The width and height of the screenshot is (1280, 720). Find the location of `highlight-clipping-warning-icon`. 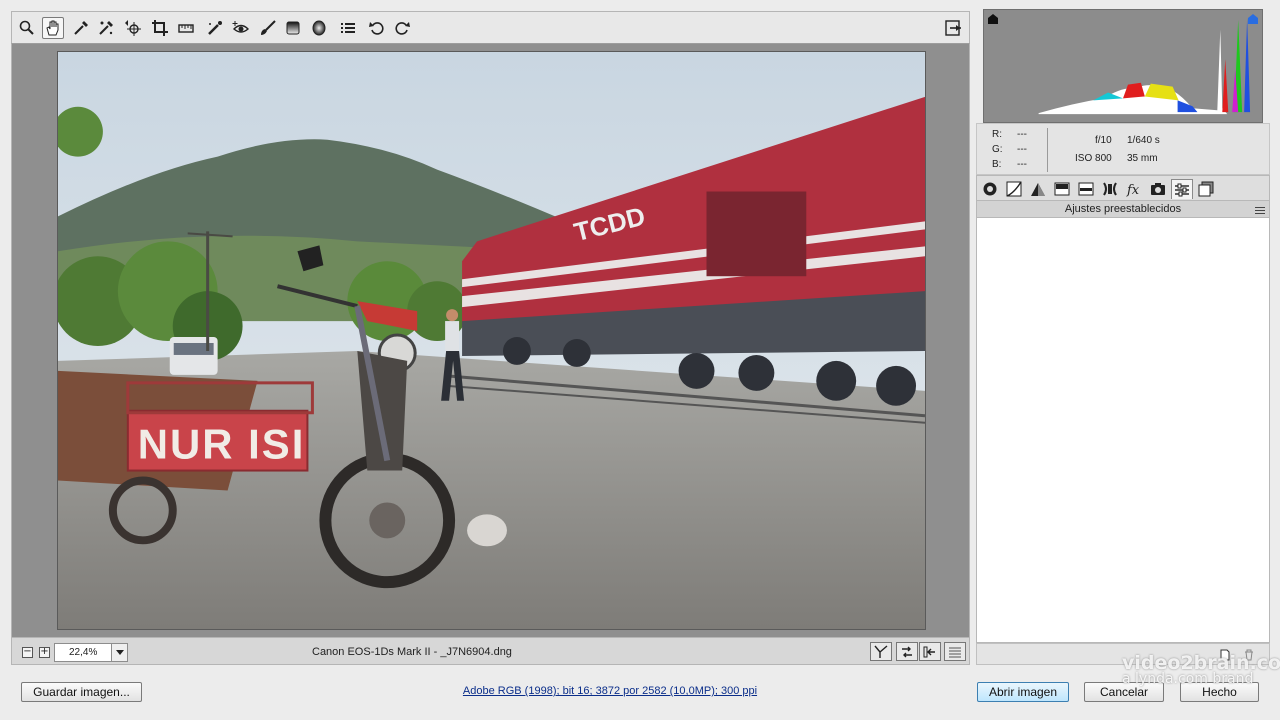

highlight-clipping-warning-icon is located at coordinates (1253, 19).